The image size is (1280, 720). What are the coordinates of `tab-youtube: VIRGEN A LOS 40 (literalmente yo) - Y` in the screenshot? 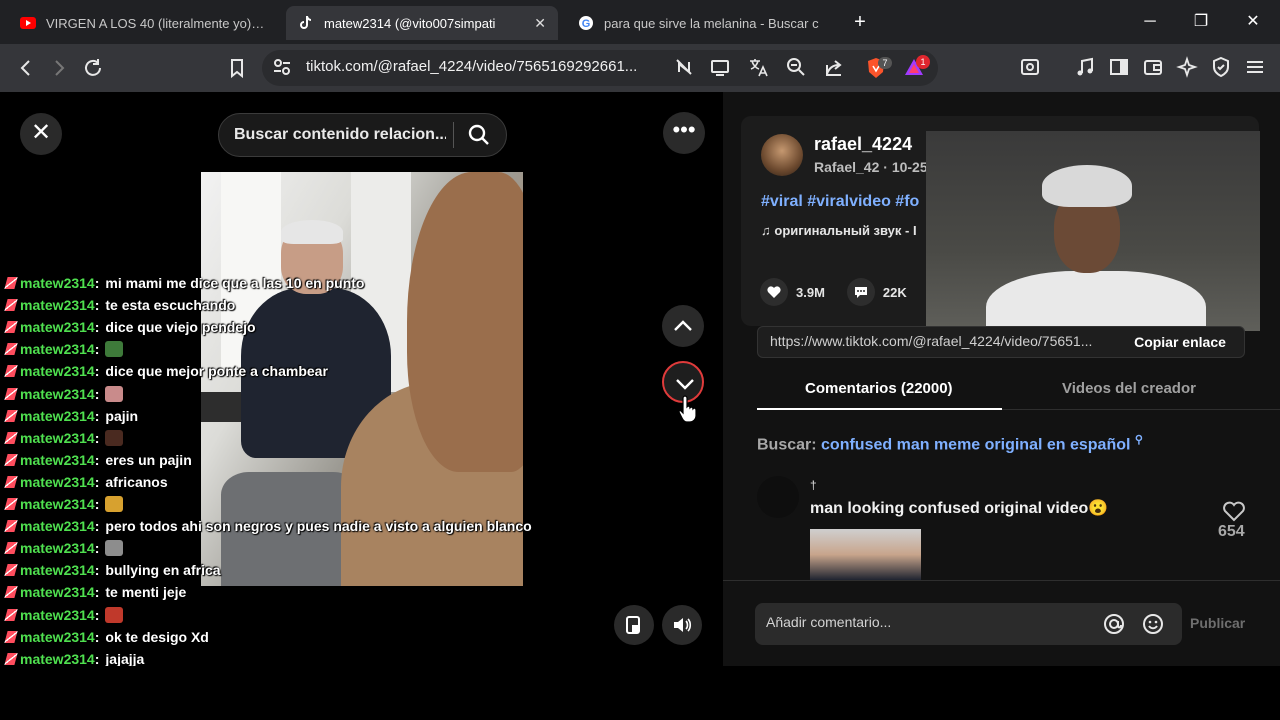 It's located at (143, 23).